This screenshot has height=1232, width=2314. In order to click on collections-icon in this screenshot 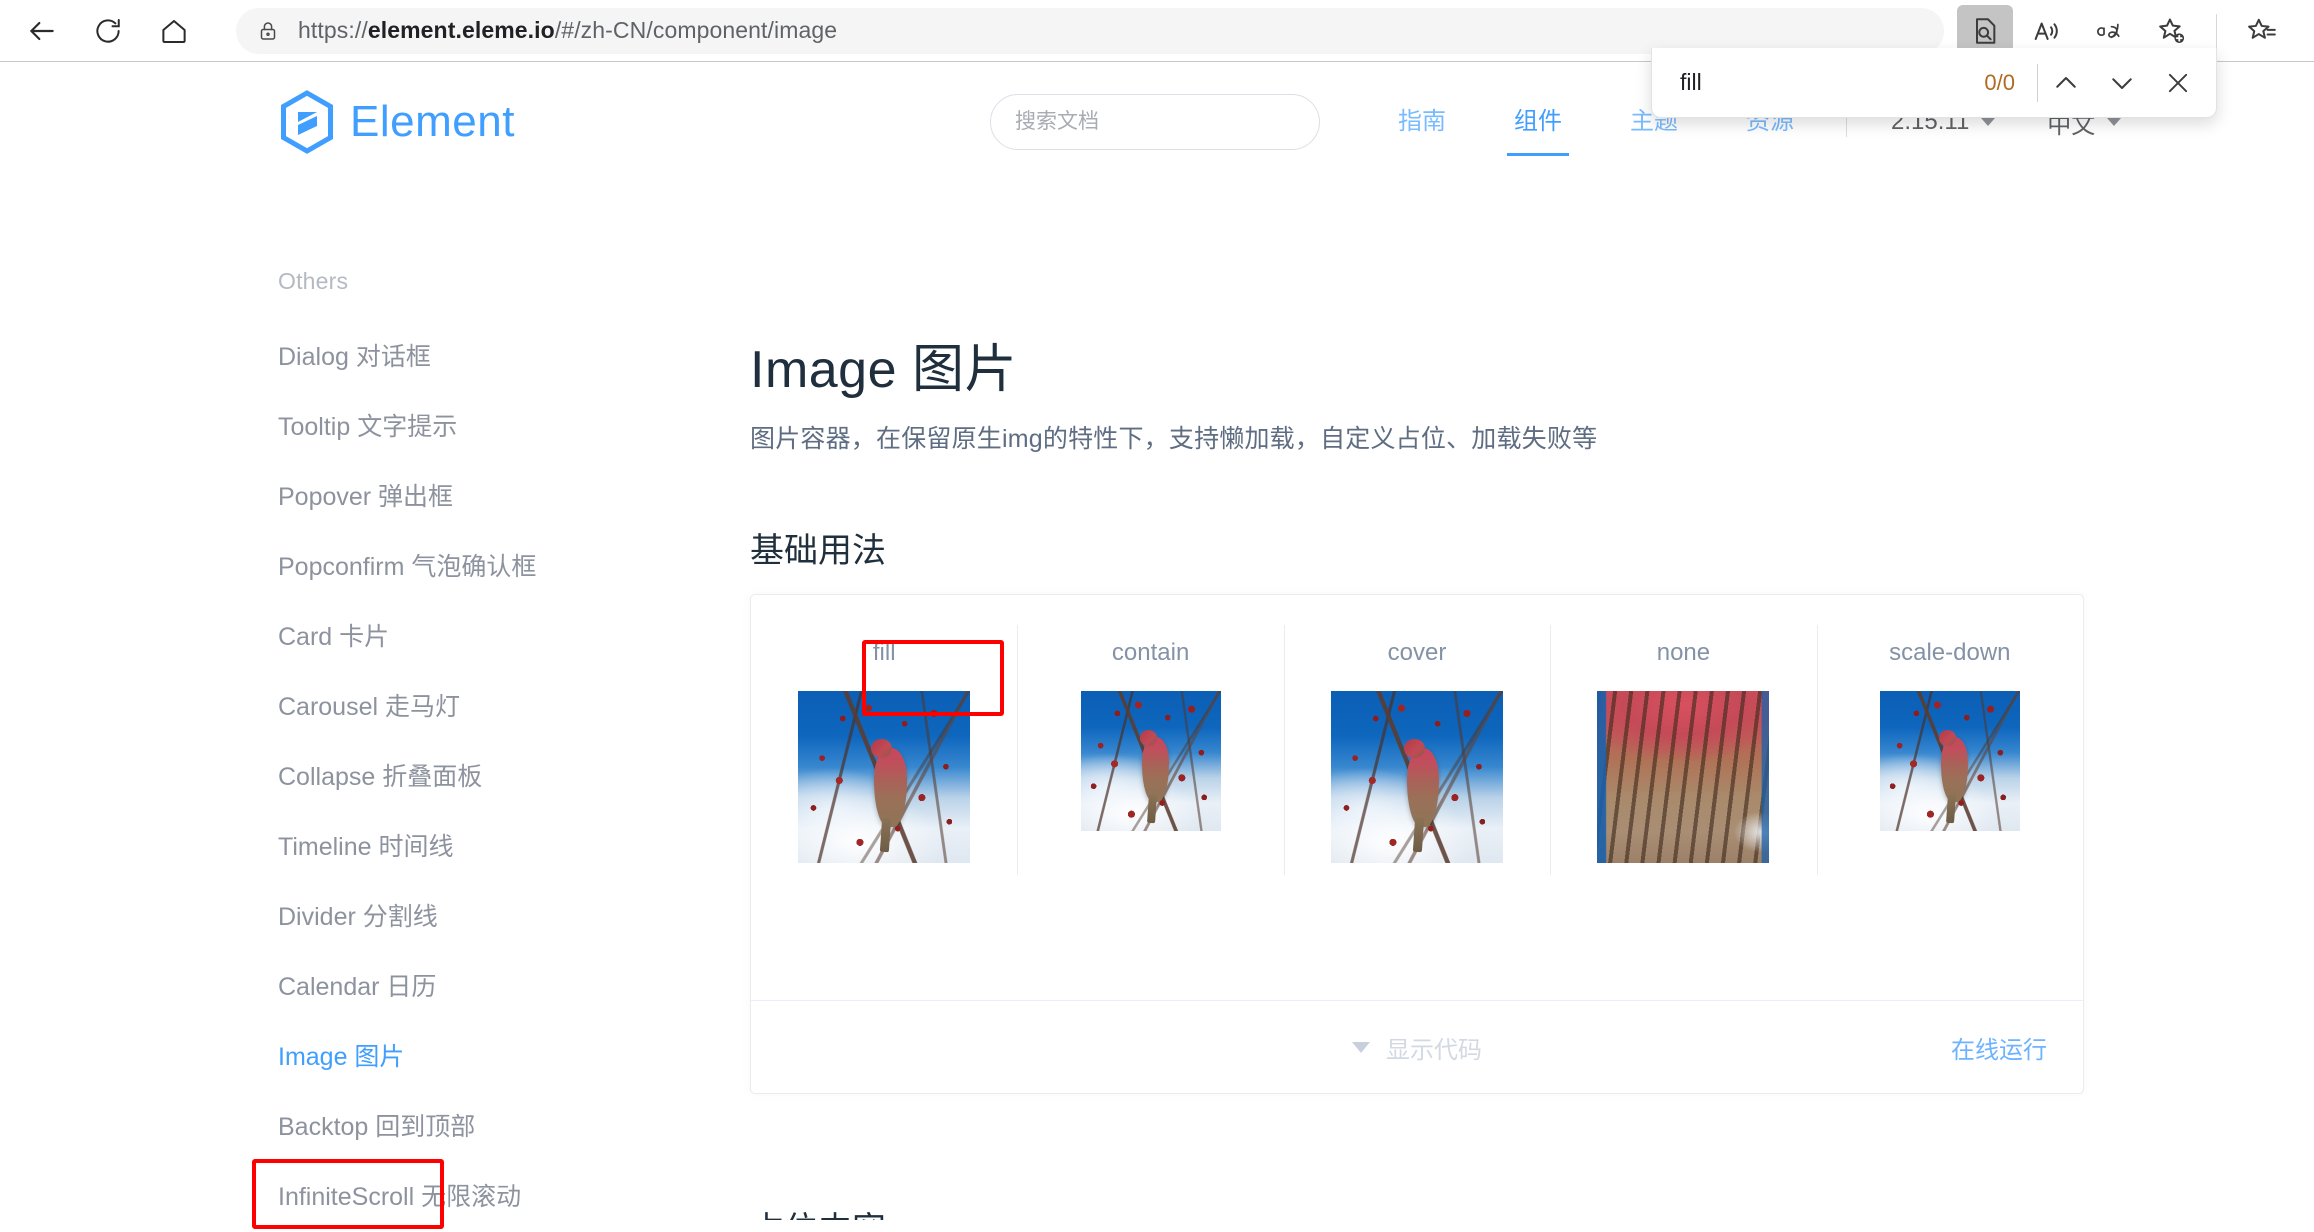, I will do `click(2262, 31)`.